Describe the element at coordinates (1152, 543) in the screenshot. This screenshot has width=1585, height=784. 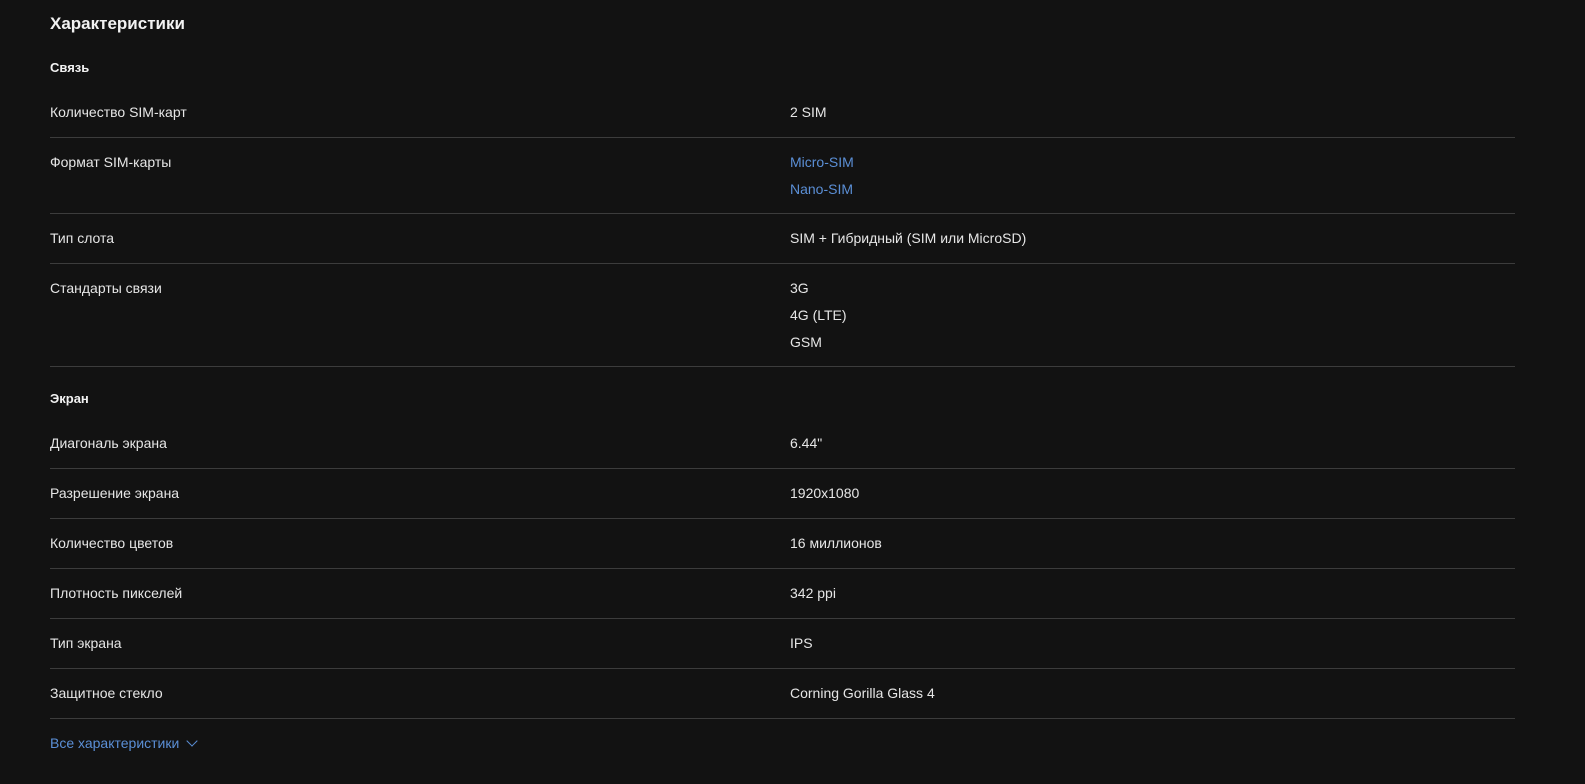
I see `spec-values: 16 миллионов` at that location.